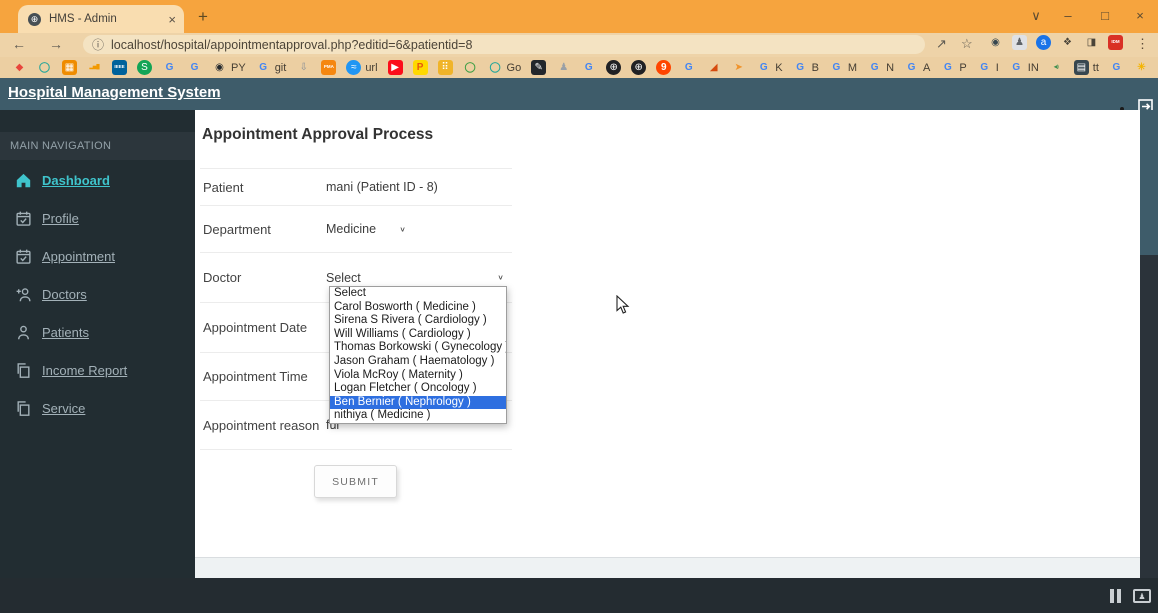  Describe the element at coordinates (203, 17) in the screenshot. I see `new-tab-button: +` at that location.